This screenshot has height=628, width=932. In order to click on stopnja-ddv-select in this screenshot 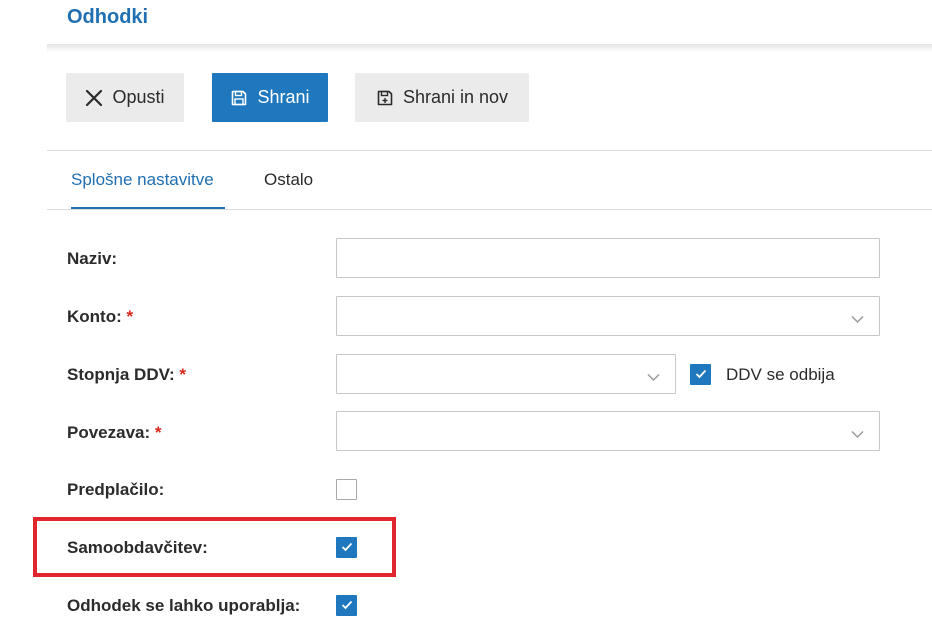, I will do `click(506, 374)`.